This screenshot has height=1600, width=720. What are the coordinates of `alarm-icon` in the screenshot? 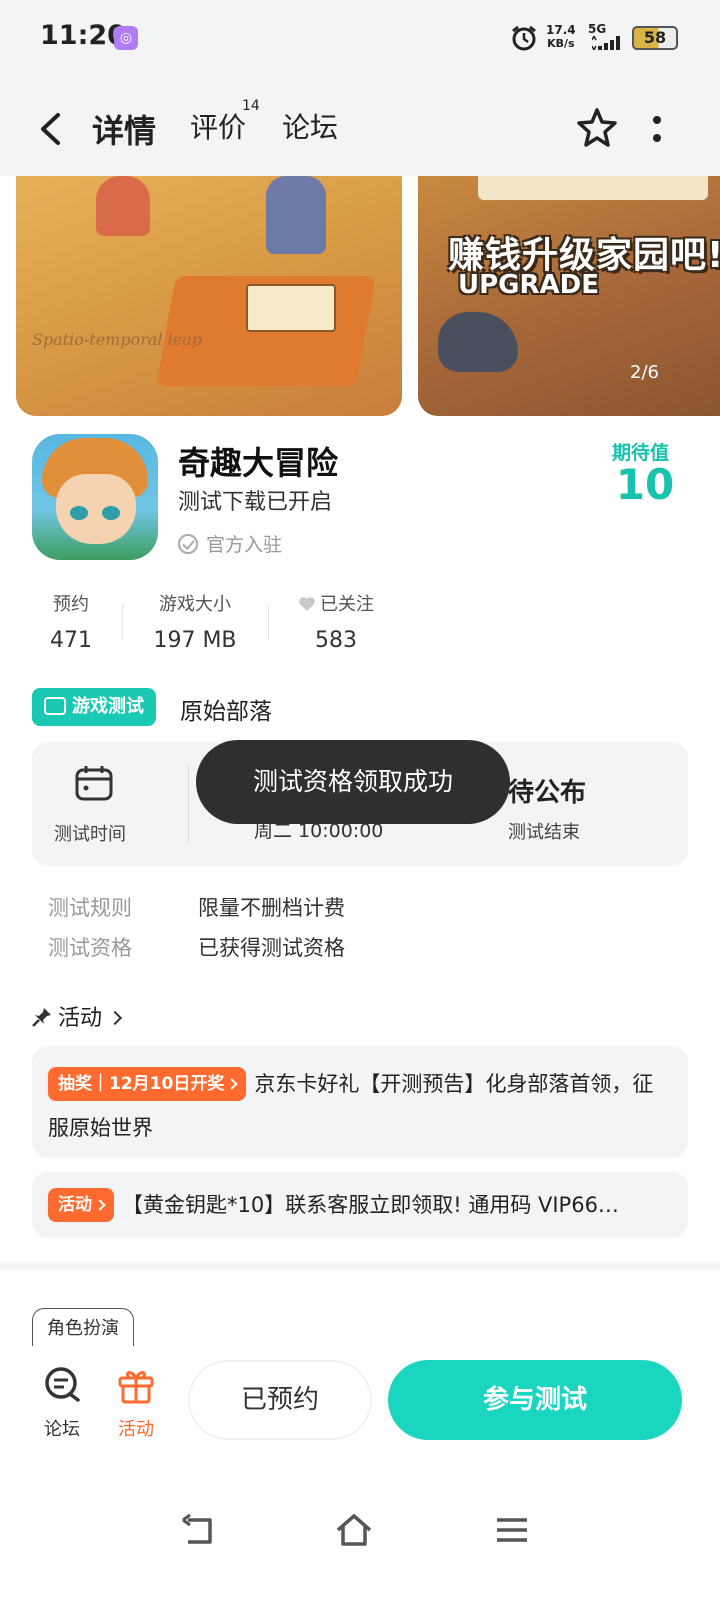 It's located at (524, 38).